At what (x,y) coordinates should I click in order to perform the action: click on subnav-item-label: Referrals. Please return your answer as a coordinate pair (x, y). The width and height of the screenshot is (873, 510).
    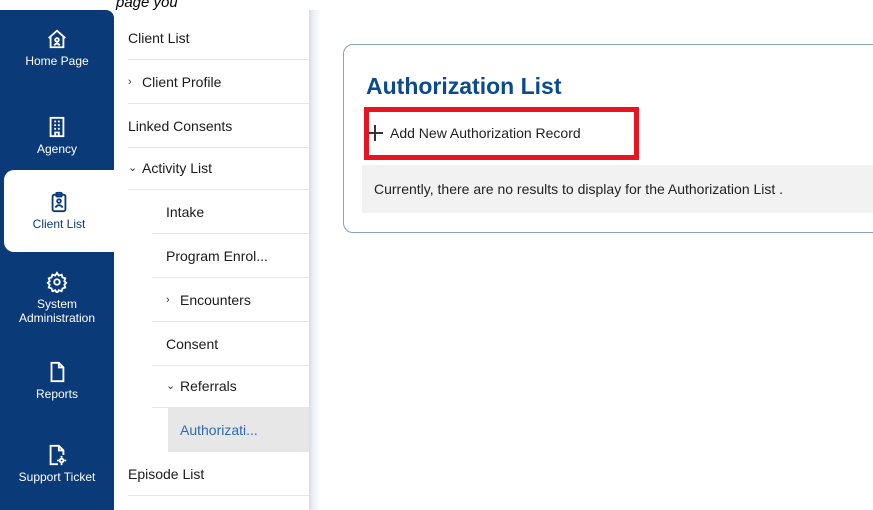
    Looking at the image, I should click on (208, 385).